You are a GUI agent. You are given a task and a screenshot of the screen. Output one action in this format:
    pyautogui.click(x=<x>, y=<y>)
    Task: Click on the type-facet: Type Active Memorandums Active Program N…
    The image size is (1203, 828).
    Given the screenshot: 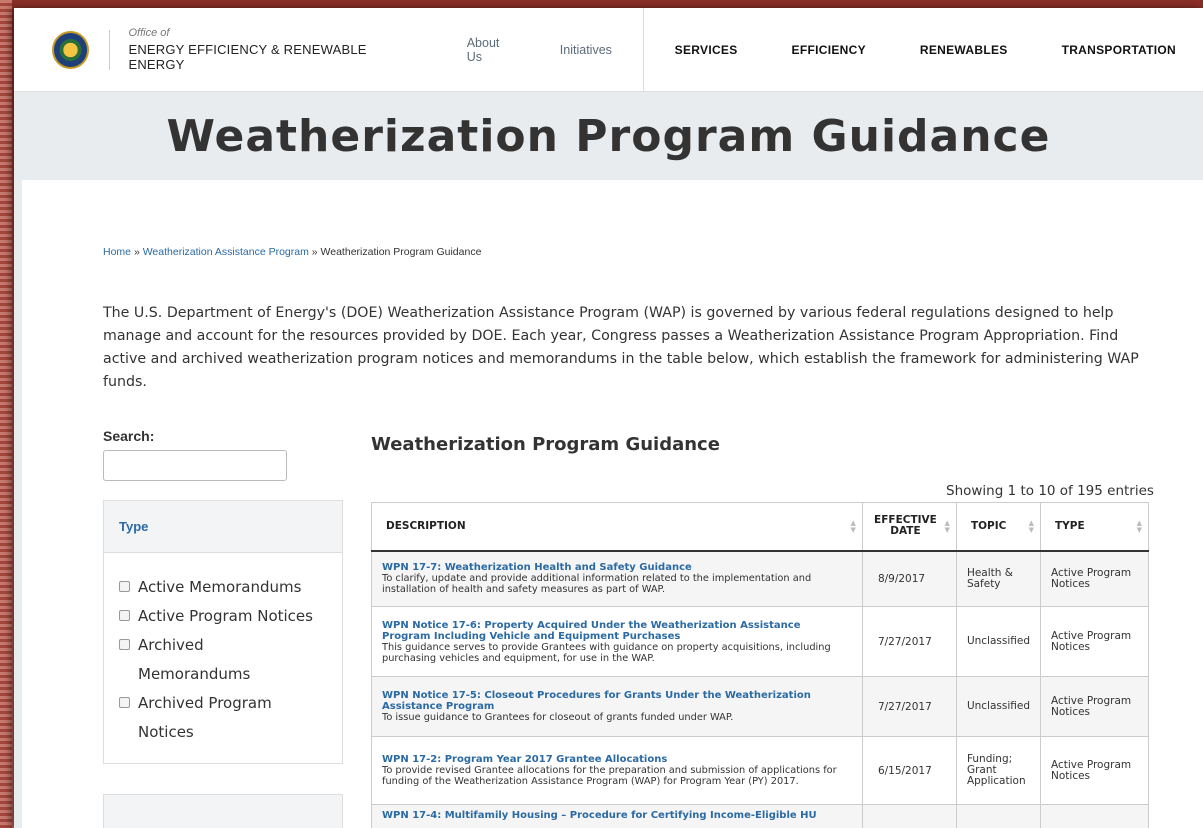 What is the action you would take?
    pyautogui.click(x=223, y=632)
    